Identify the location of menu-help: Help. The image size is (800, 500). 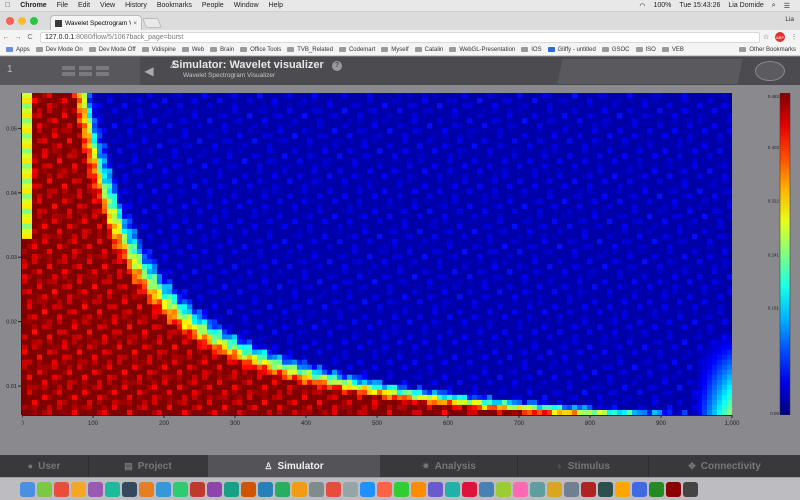
(276, 5).